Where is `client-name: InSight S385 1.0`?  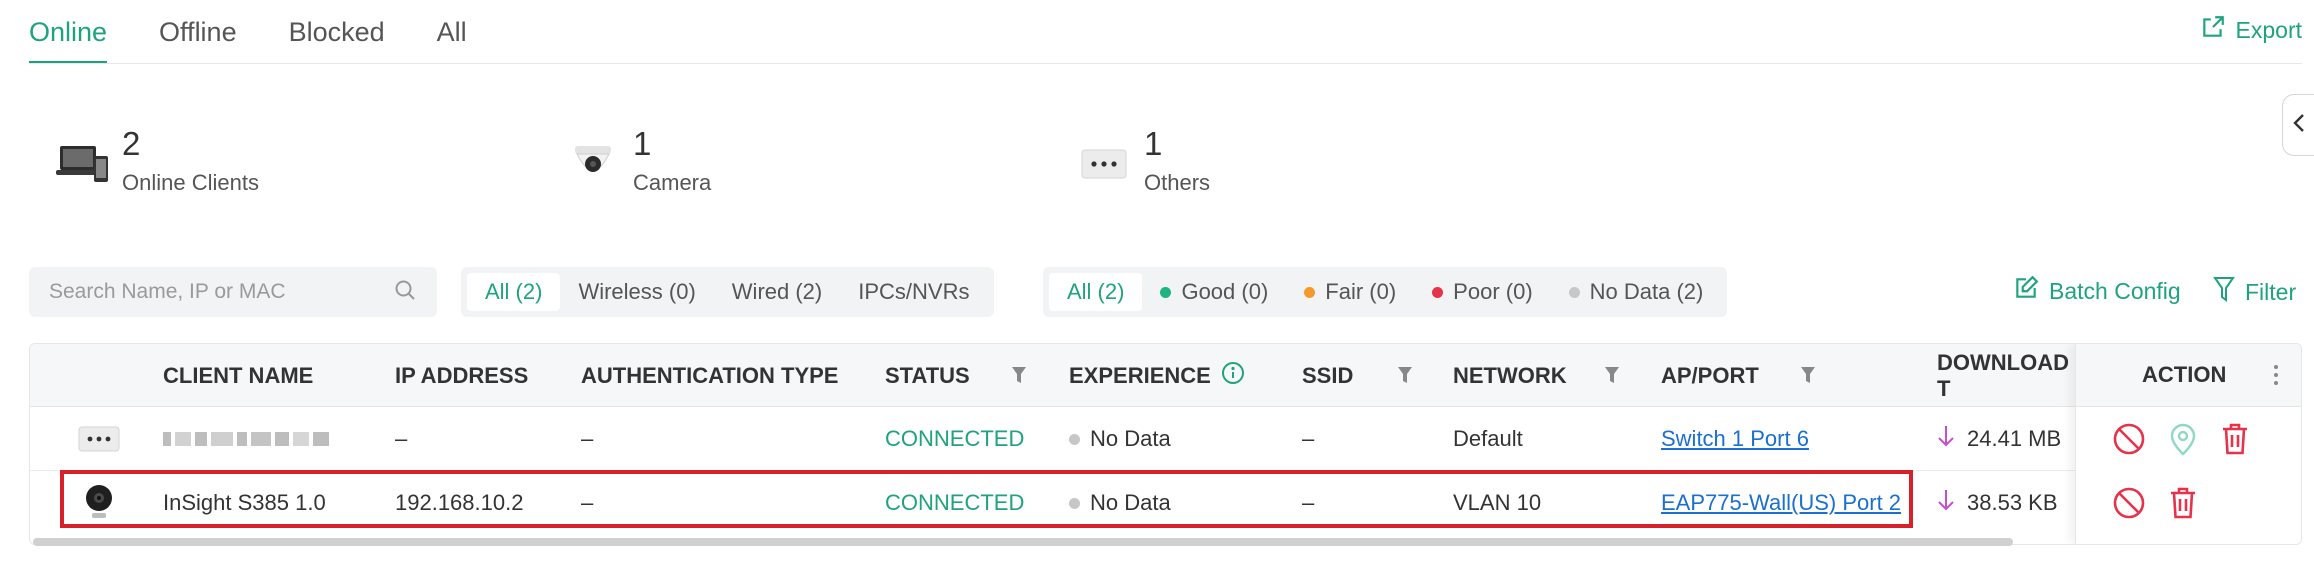 client-name: InSight S385 1.0 is located at coordinates (244, 503).